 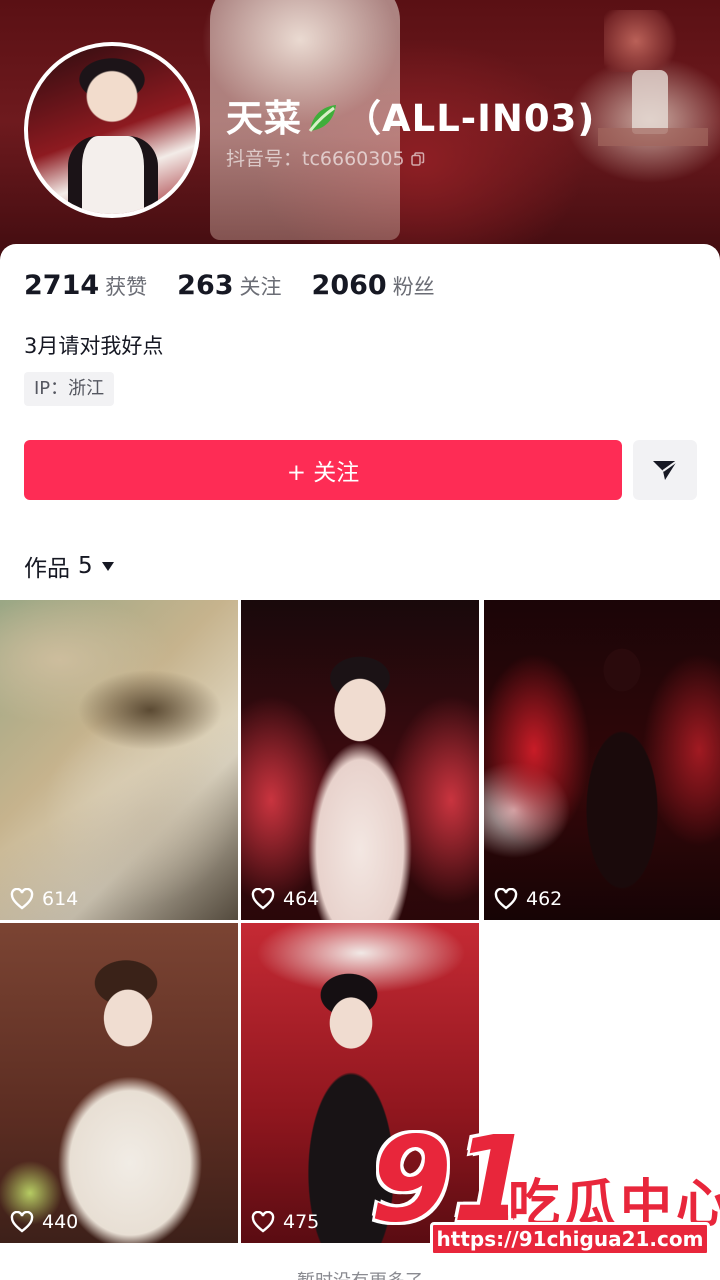 I want to click on stat-followers: 2060 粉丝, so click(x=373, y=285).